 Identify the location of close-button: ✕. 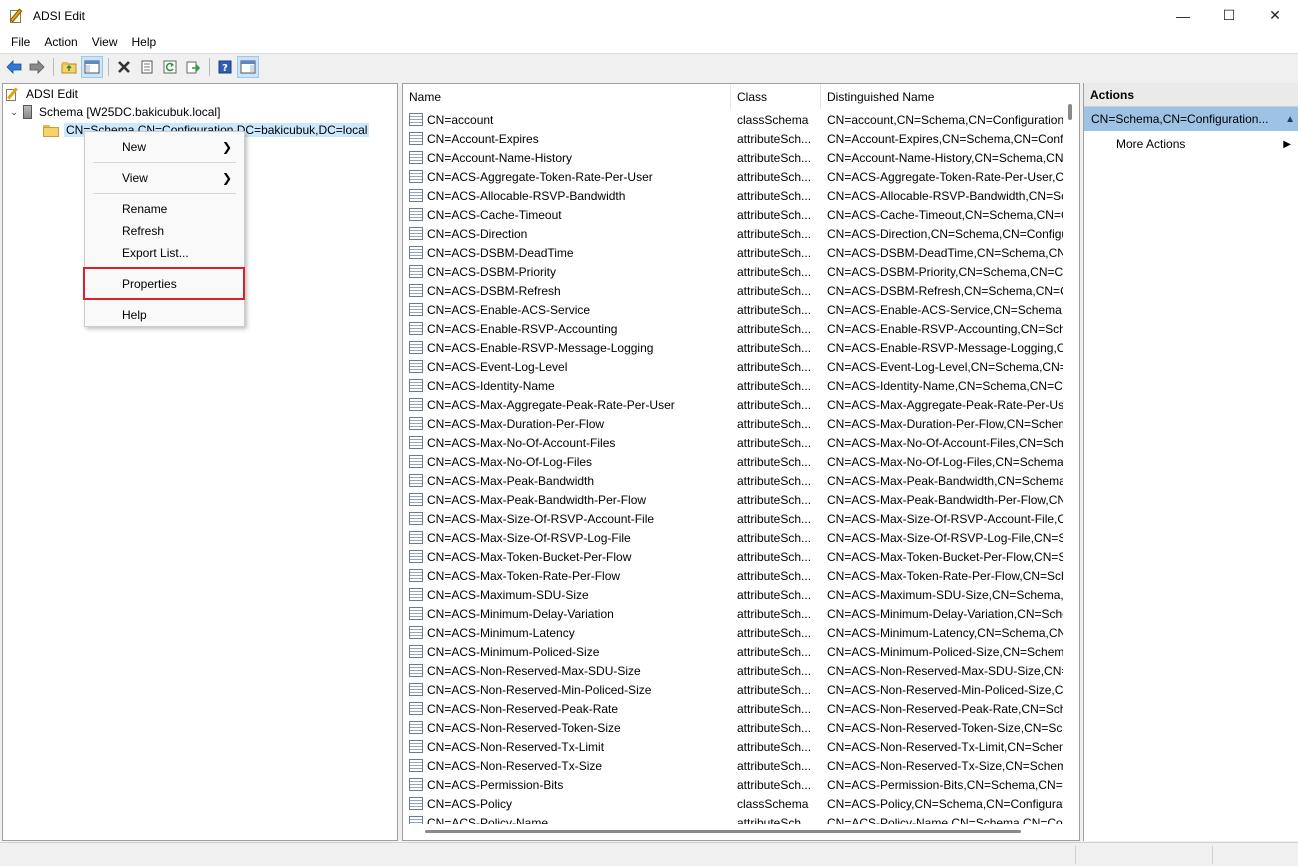
(1275, 15).